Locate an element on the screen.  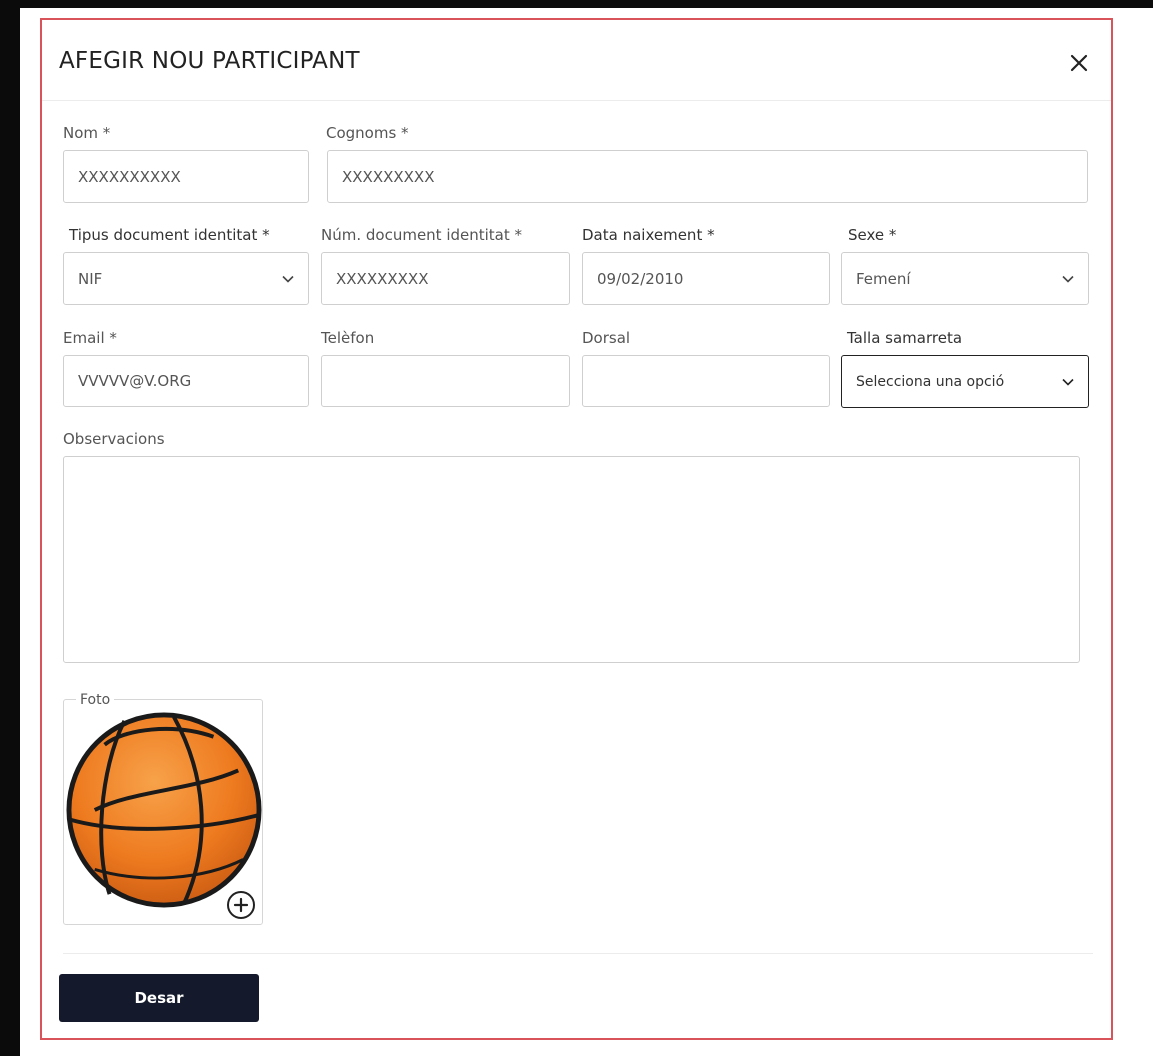
sexe-label: Sexe * is located at coordinates (872, 235).